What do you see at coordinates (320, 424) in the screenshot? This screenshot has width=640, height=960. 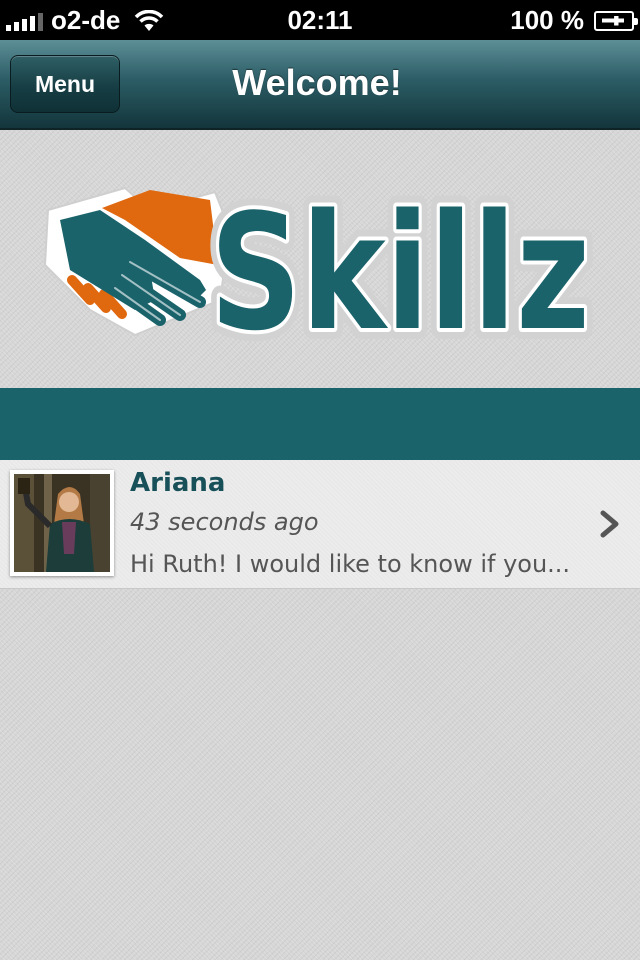 I see `section-header-band` at bounding box center [320, 424].